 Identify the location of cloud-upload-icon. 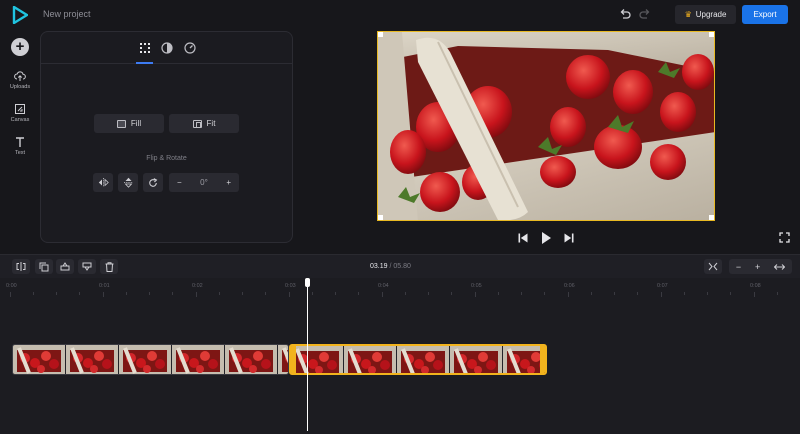
(20, 76).